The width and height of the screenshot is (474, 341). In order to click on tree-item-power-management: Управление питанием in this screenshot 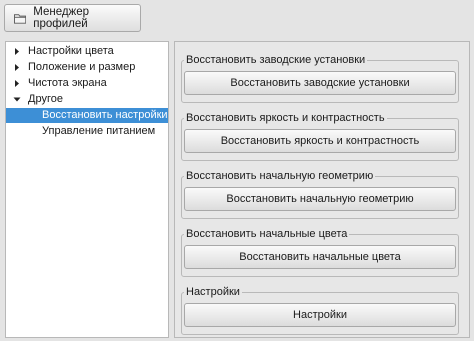, I will do `click(87, 131)`.